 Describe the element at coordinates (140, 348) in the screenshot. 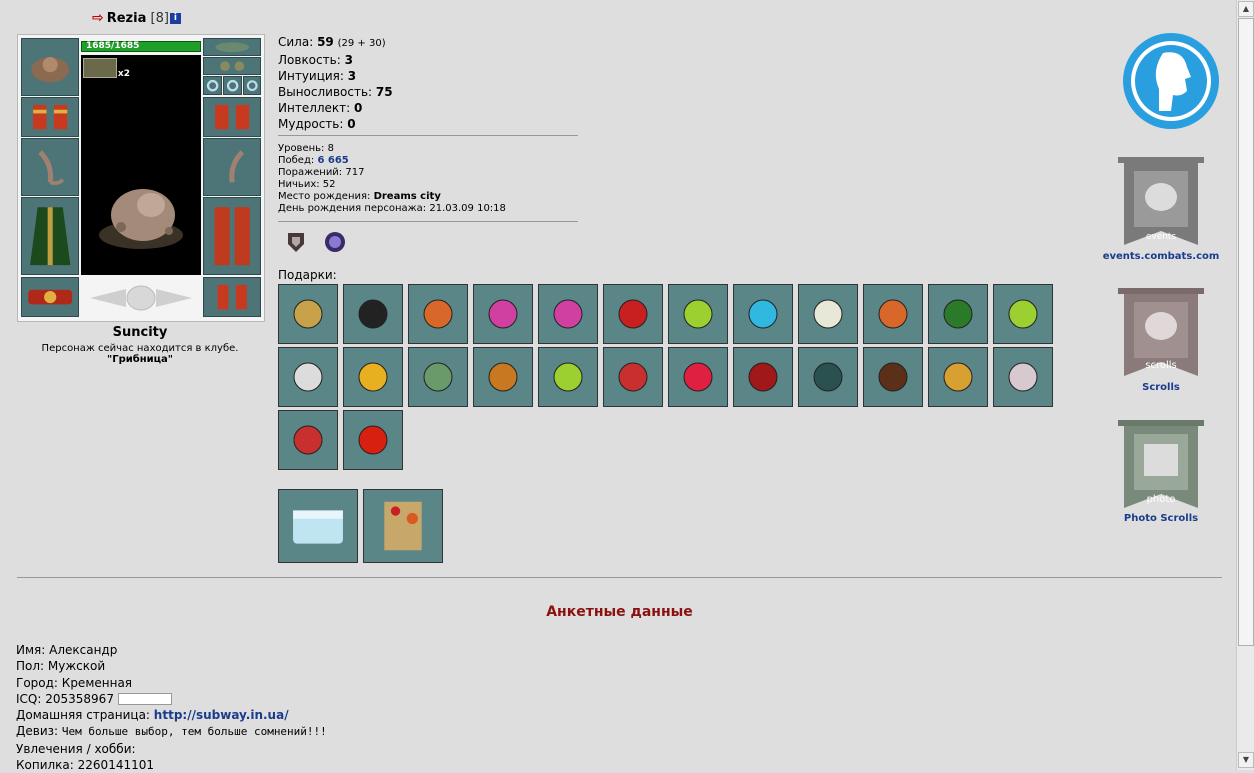

I see `location-text: Персонаж сейчас находится в клубе.` at that location.